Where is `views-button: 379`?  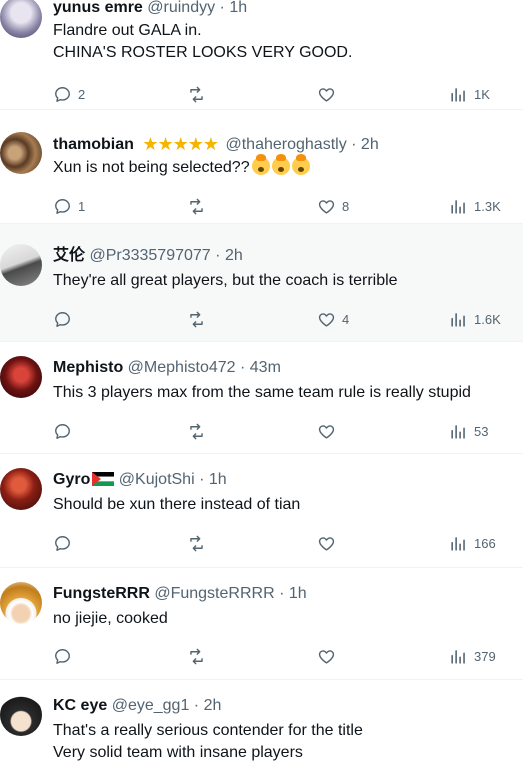
views-button: 379 is located at coordinates (472, 656).